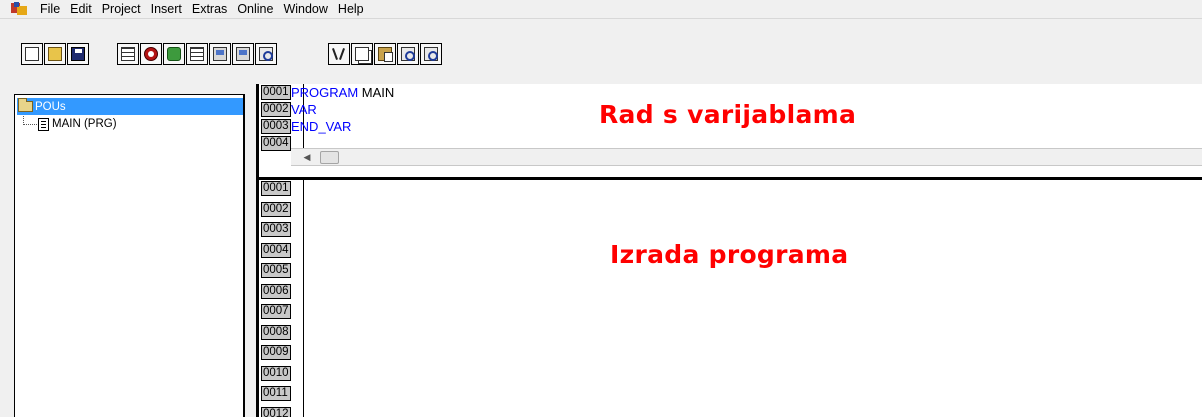 The width and height of the screenshot is (1202, 417). I want to click on line-number: 0005, so click(281, 270).